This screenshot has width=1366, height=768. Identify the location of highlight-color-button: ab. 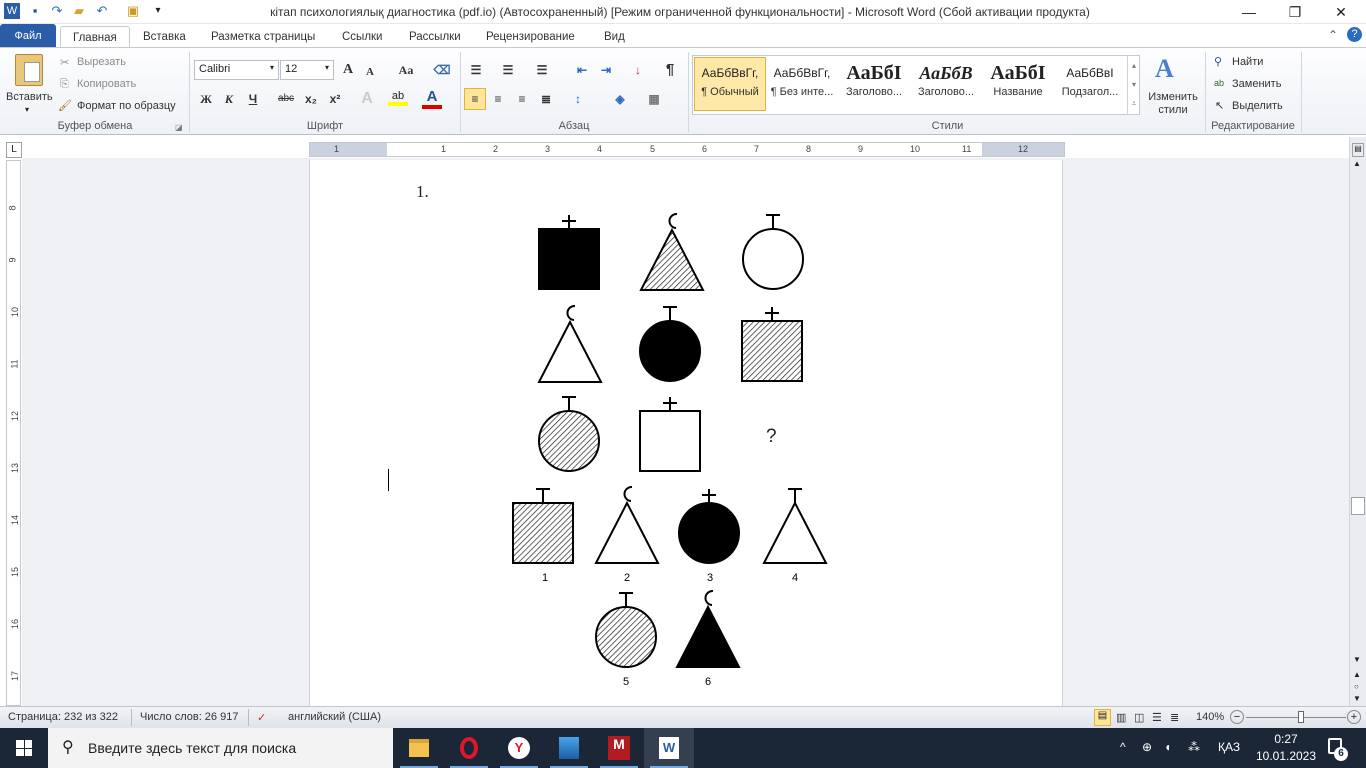
(398, 100).